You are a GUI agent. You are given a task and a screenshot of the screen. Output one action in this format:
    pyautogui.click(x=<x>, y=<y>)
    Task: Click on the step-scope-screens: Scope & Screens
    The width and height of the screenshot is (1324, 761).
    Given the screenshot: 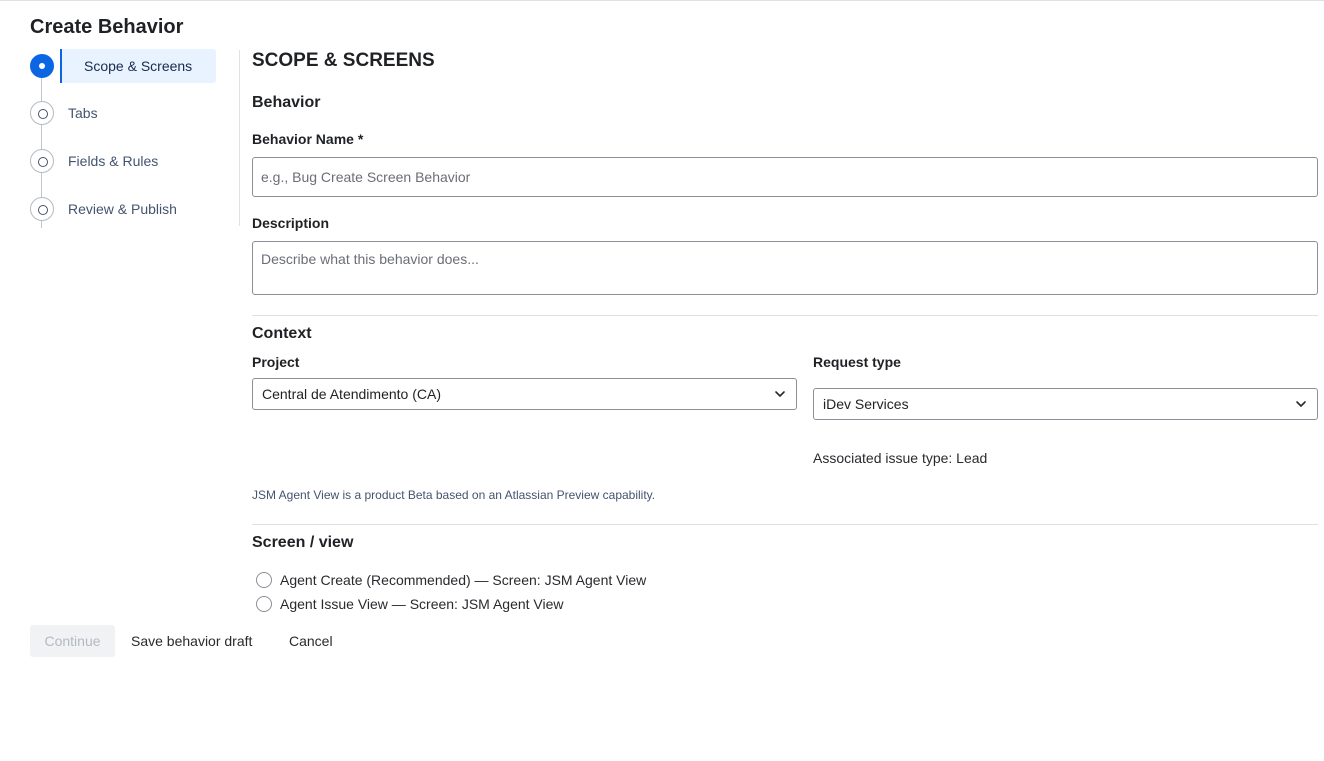 What is the action you would take?
    pyautogui.click(x=123, y=66)
    